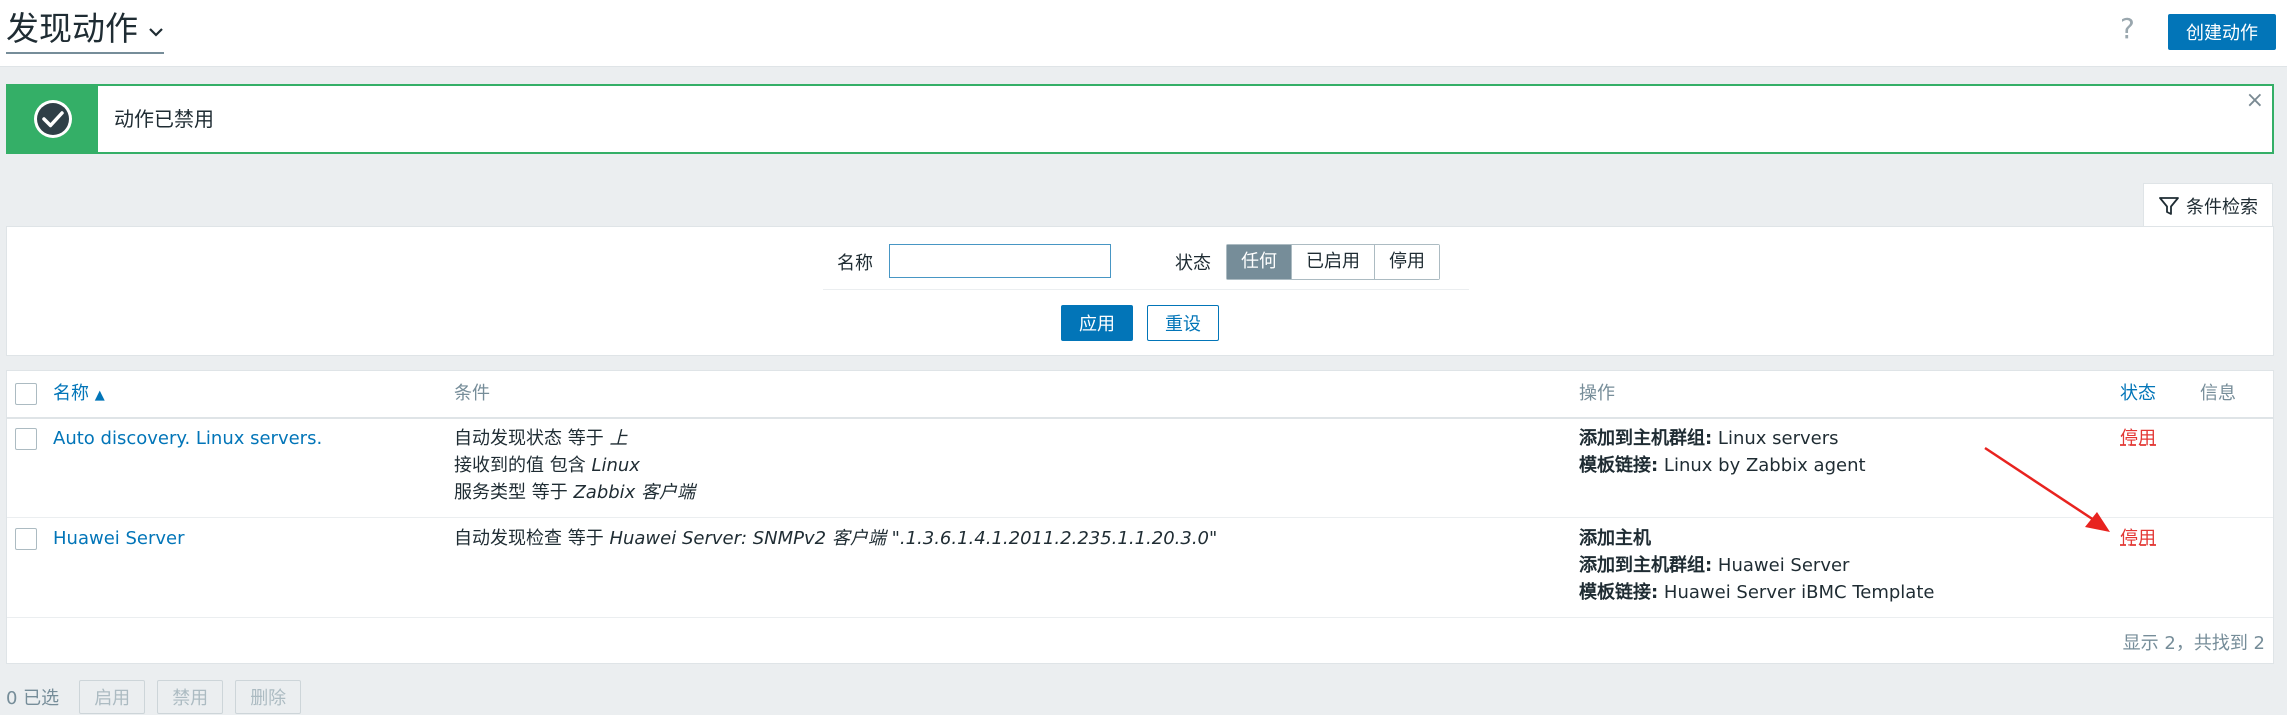 The height and width of the screenshot is (715, 2287). I want to click on column-header-status: 状态, so click(2138, 394).